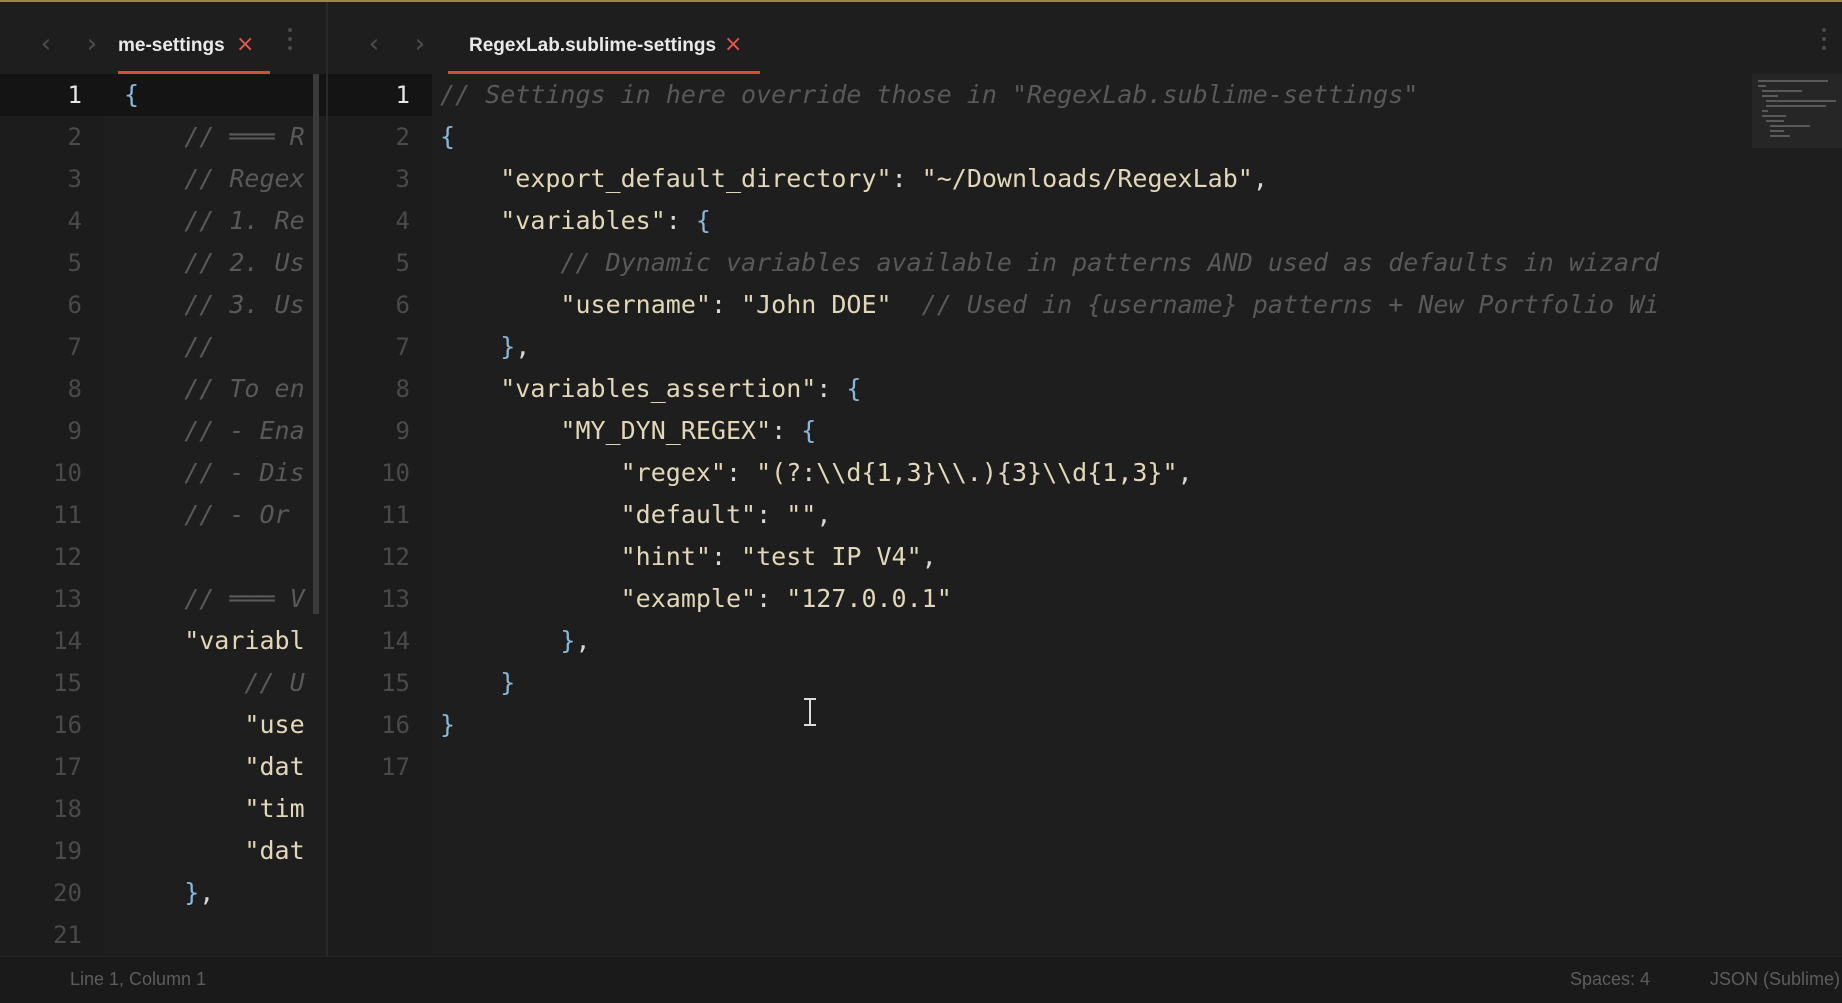 This screenshot has height=1003, width=1842. I want to click on code-token-comment: // 3. Us, so click(214, 304).